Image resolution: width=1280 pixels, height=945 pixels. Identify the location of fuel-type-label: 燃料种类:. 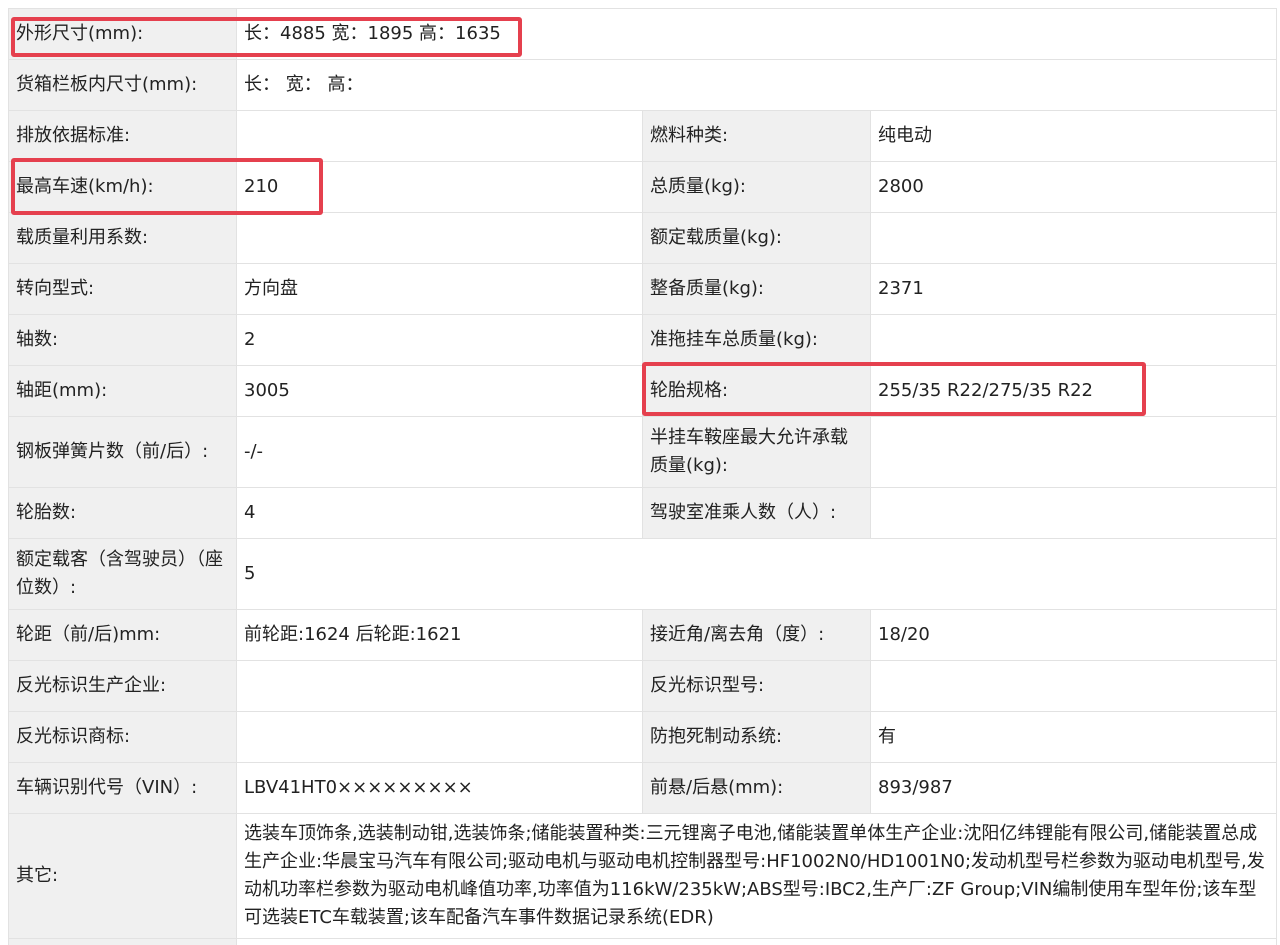
(757, 136).